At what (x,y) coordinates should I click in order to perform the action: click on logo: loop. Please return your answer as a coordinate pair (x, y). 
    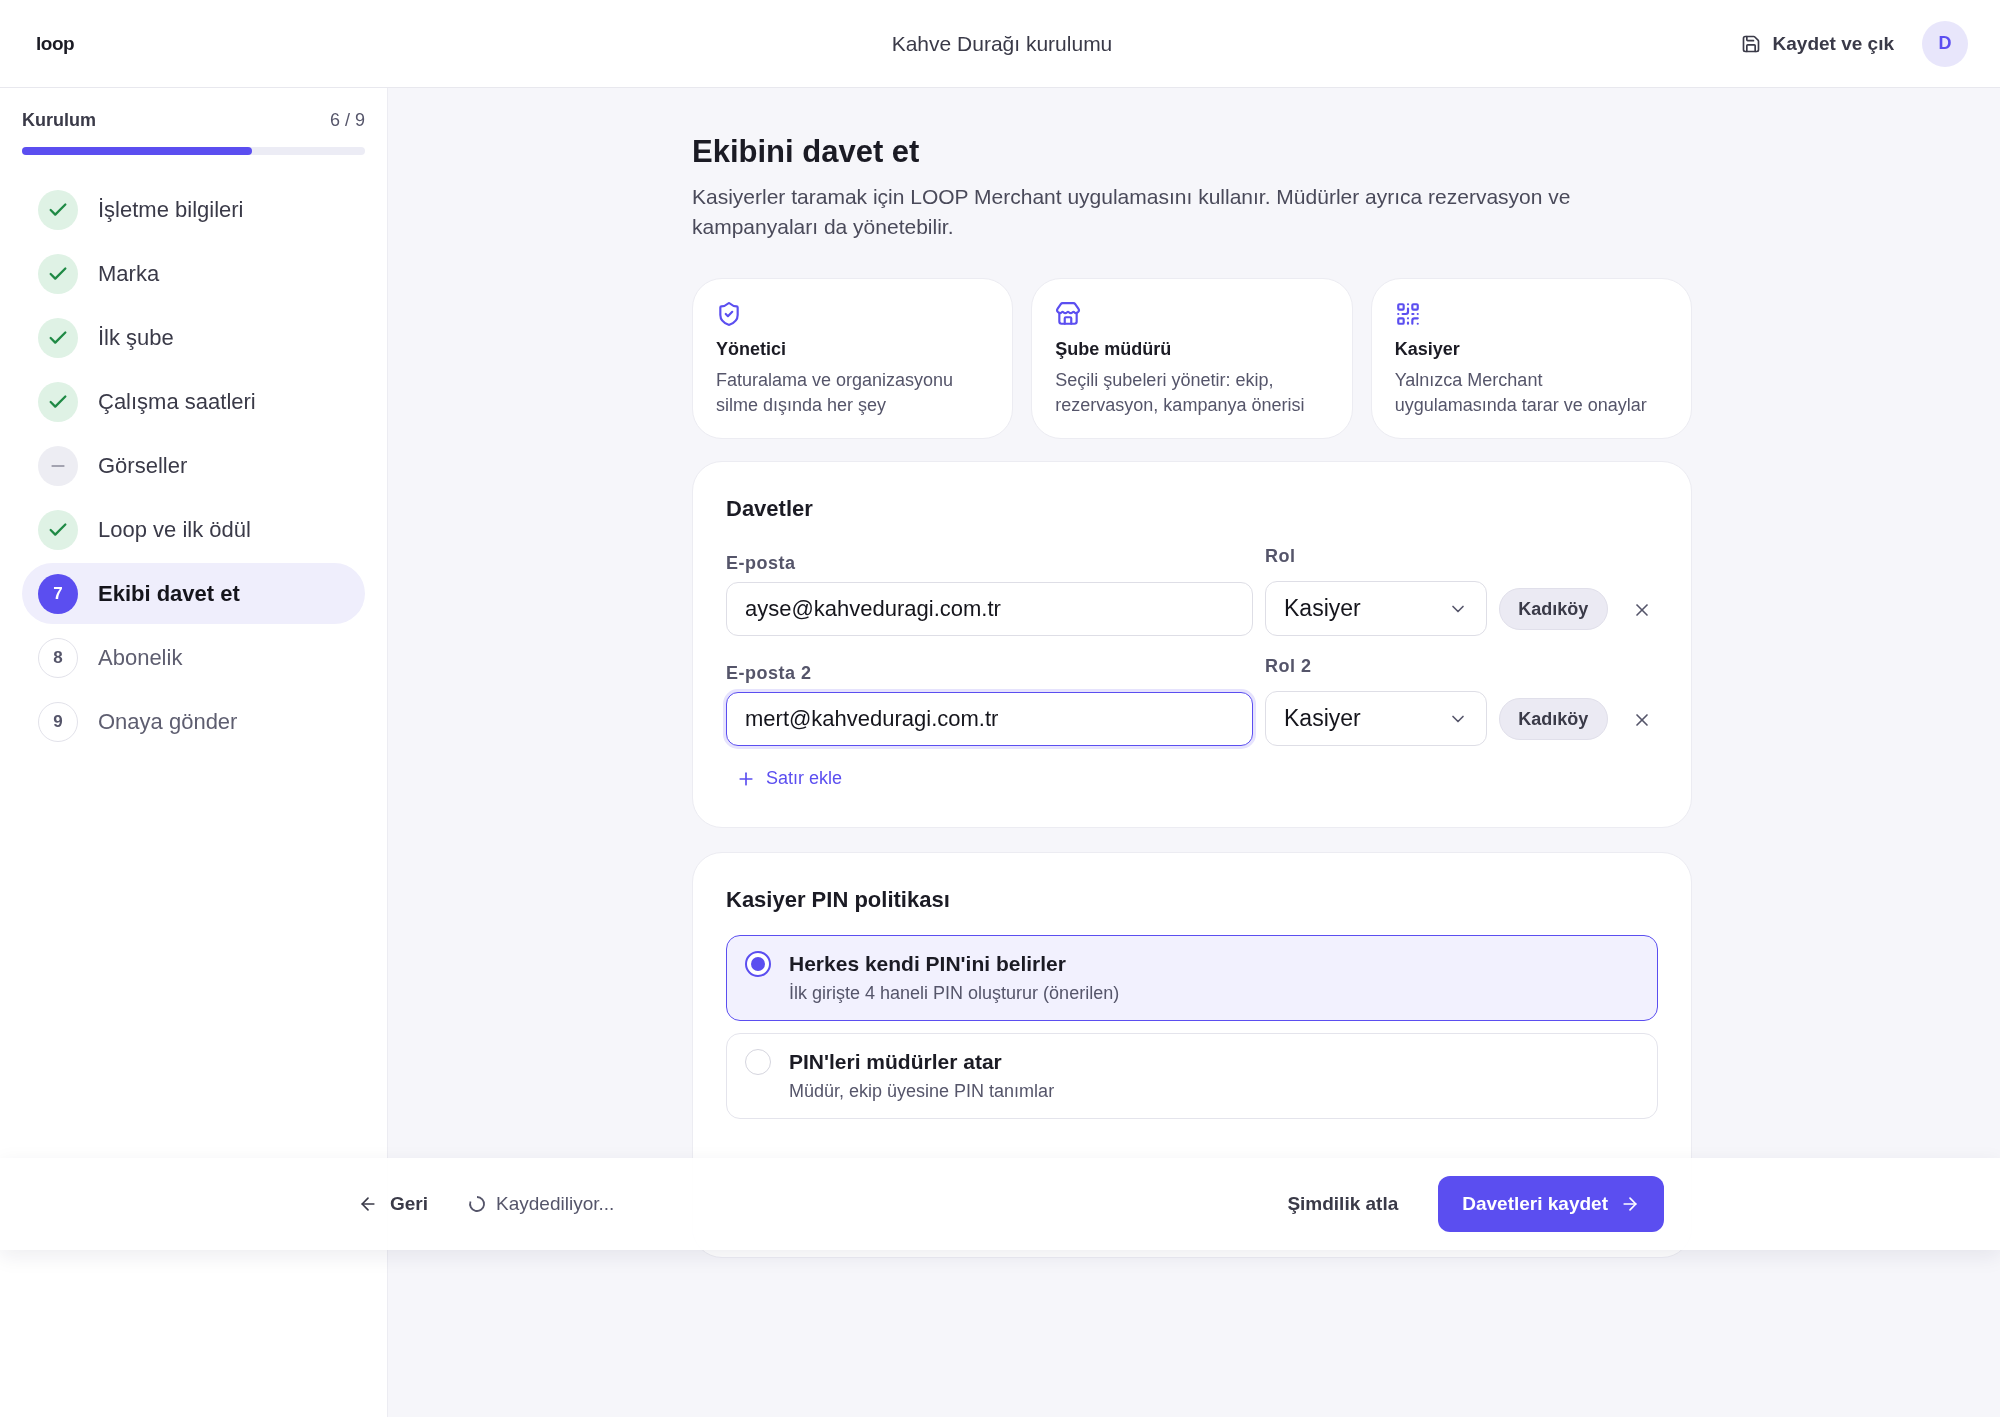
    Looking at the image, I should click on (464, 43).